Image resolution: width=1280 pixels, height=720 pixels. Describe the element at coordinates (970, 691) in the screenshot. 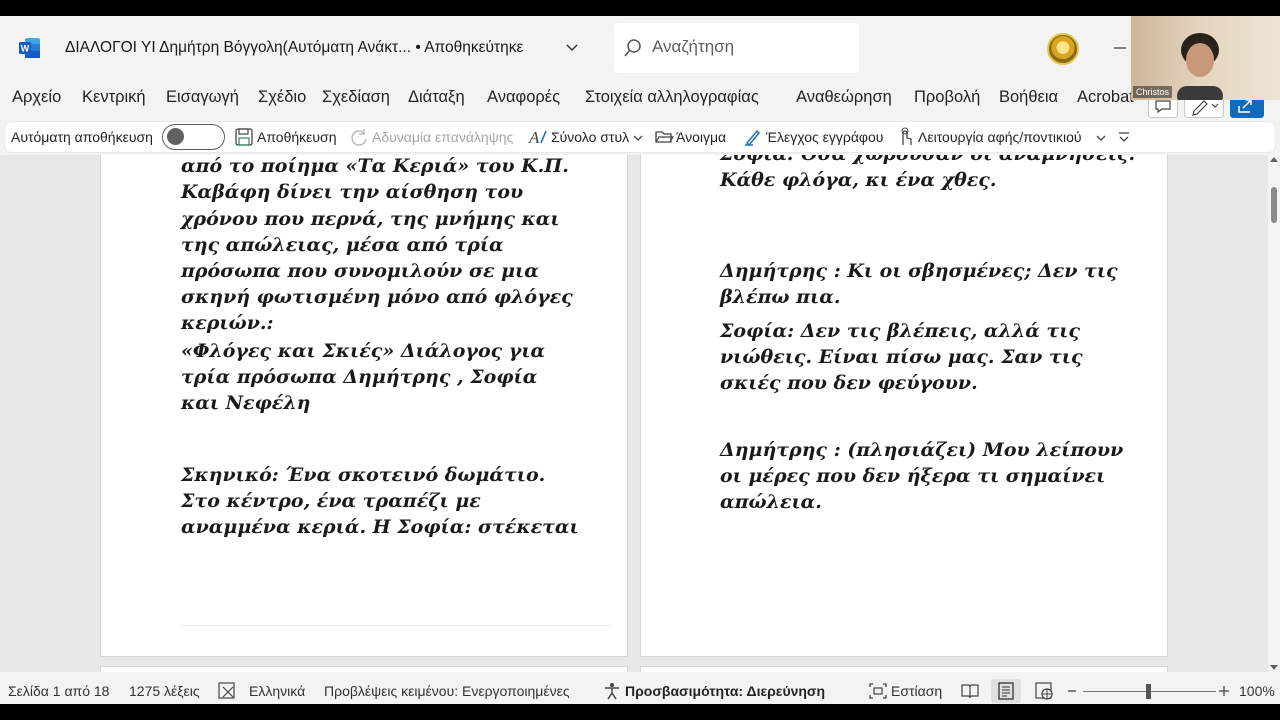

I see `read-mode-icon` at that location.